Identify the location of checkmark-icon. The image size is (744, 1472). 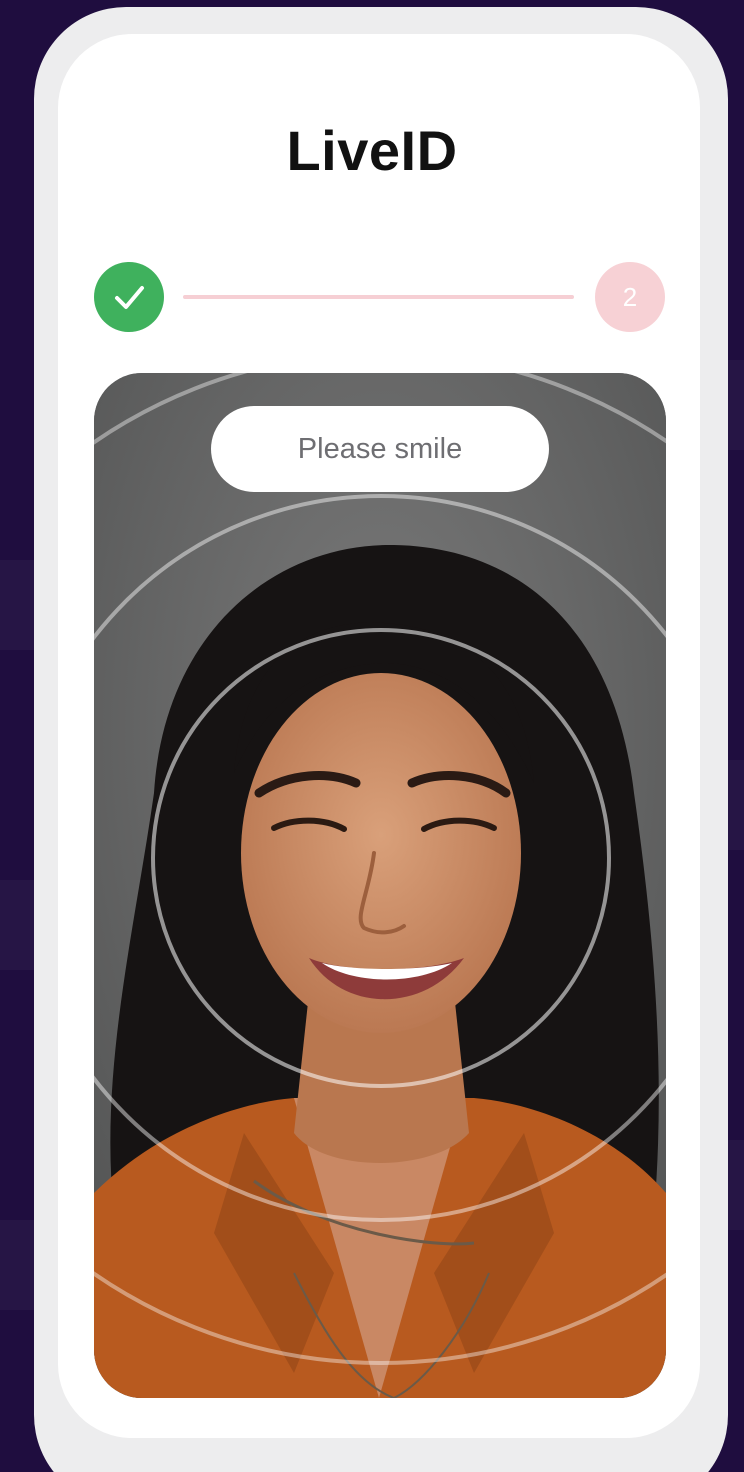
(129, 297).